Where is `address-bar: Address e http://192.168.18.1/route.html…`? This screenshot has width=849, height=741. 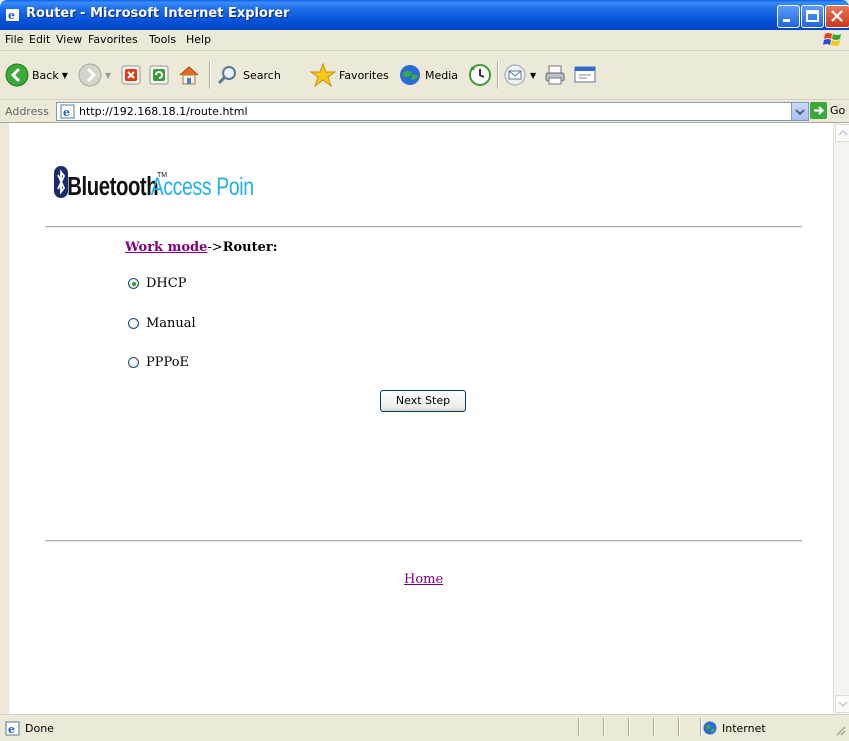 address-bar: Address e http://192.168.18.1/route.html… is located at coordinates (424, 111).